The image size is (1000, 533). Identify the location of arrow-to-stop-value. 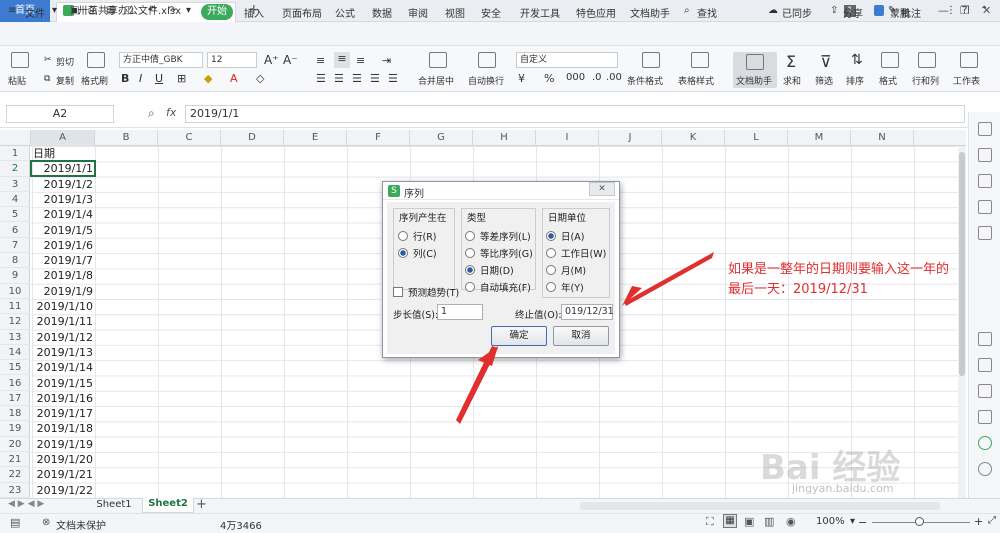
(669, 279).